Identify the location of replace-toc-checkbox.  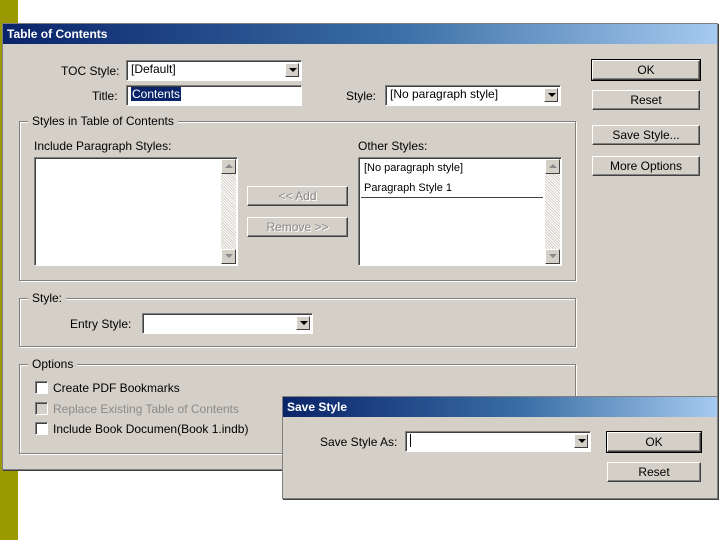
(41, 408).